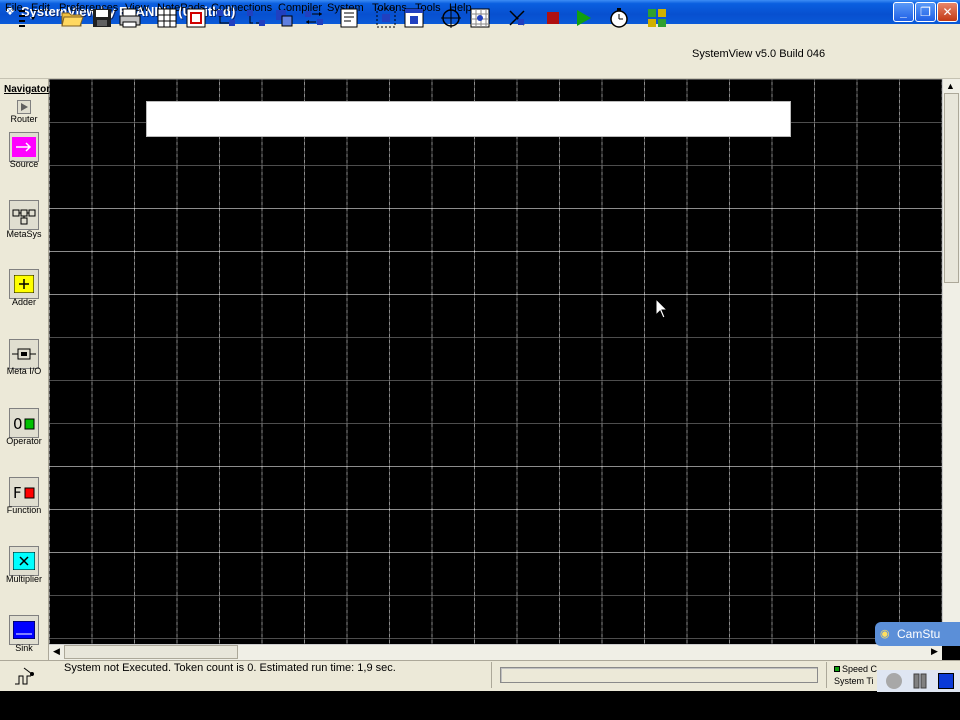  What do you see at coordinates (468, 119) in the screenshot?
I see `system-title-box` at bounding box center [468, 119].